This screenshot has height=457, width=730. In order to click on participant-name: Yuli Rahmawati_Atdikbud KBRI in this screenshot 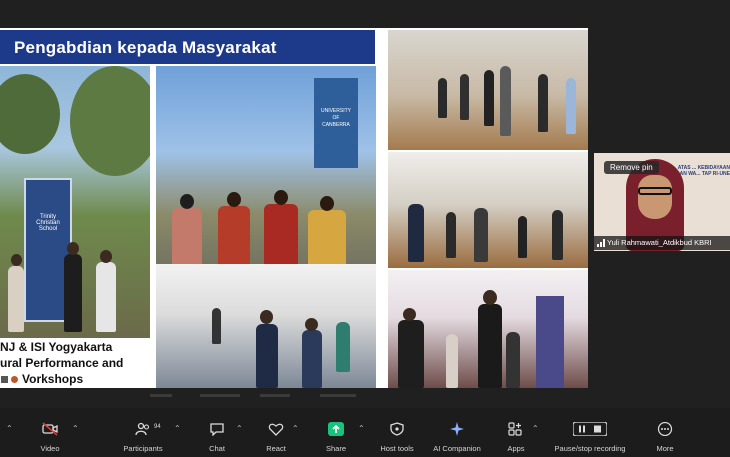, I will do `click(659, 242)`.